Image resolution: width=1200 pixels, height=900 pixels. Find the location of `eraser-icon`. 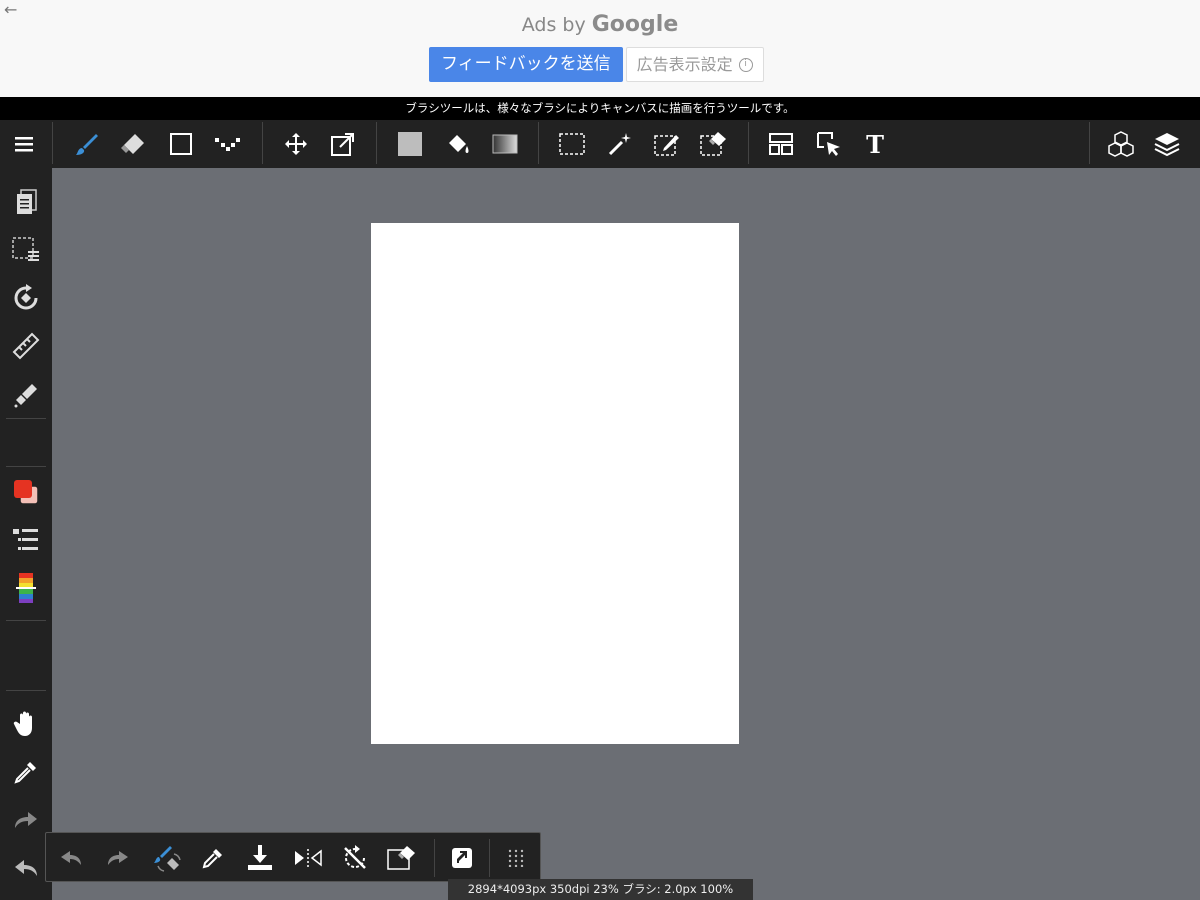

eraser-icon is located at coordinates (133, 144).